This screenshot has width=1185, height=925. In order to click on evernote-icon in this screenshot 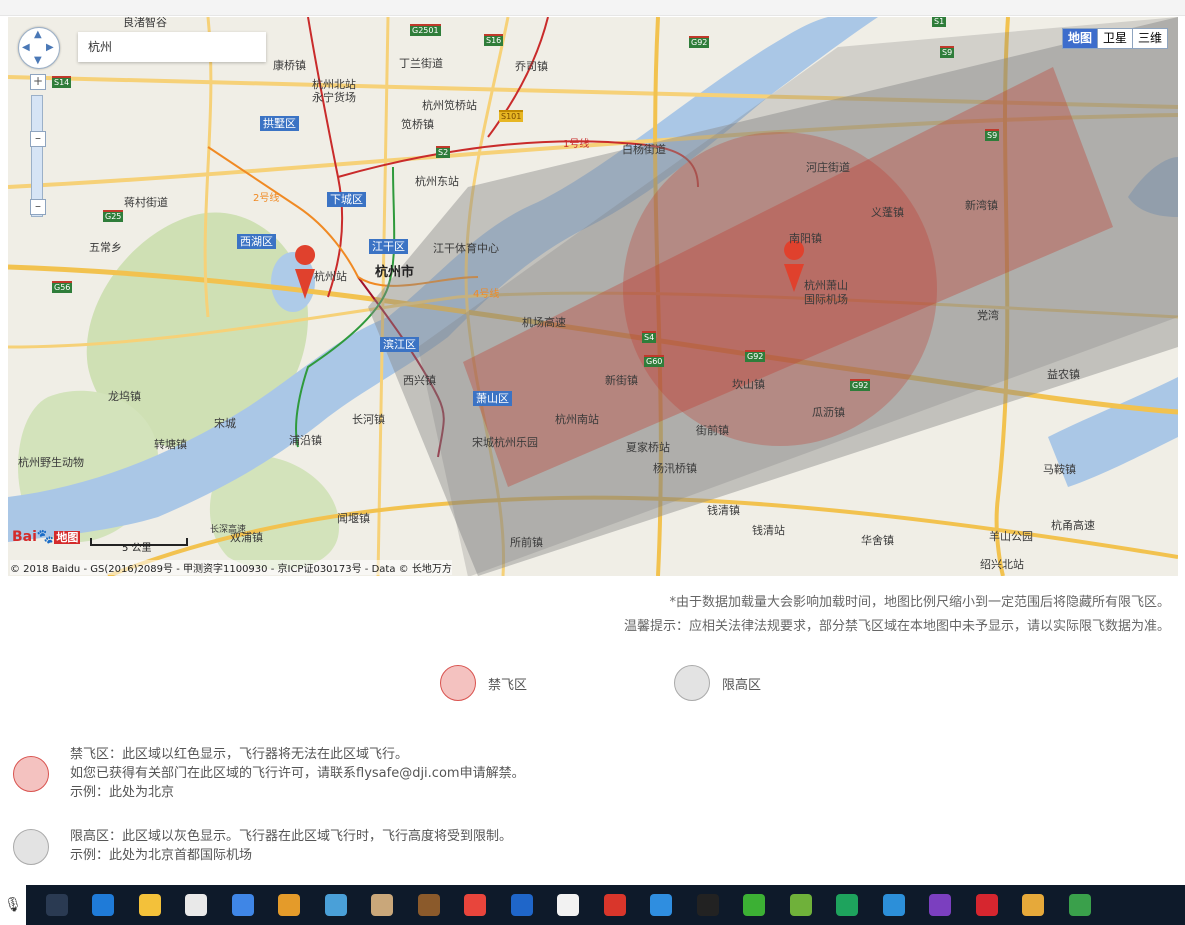, I will do `click(1080, 905)`.